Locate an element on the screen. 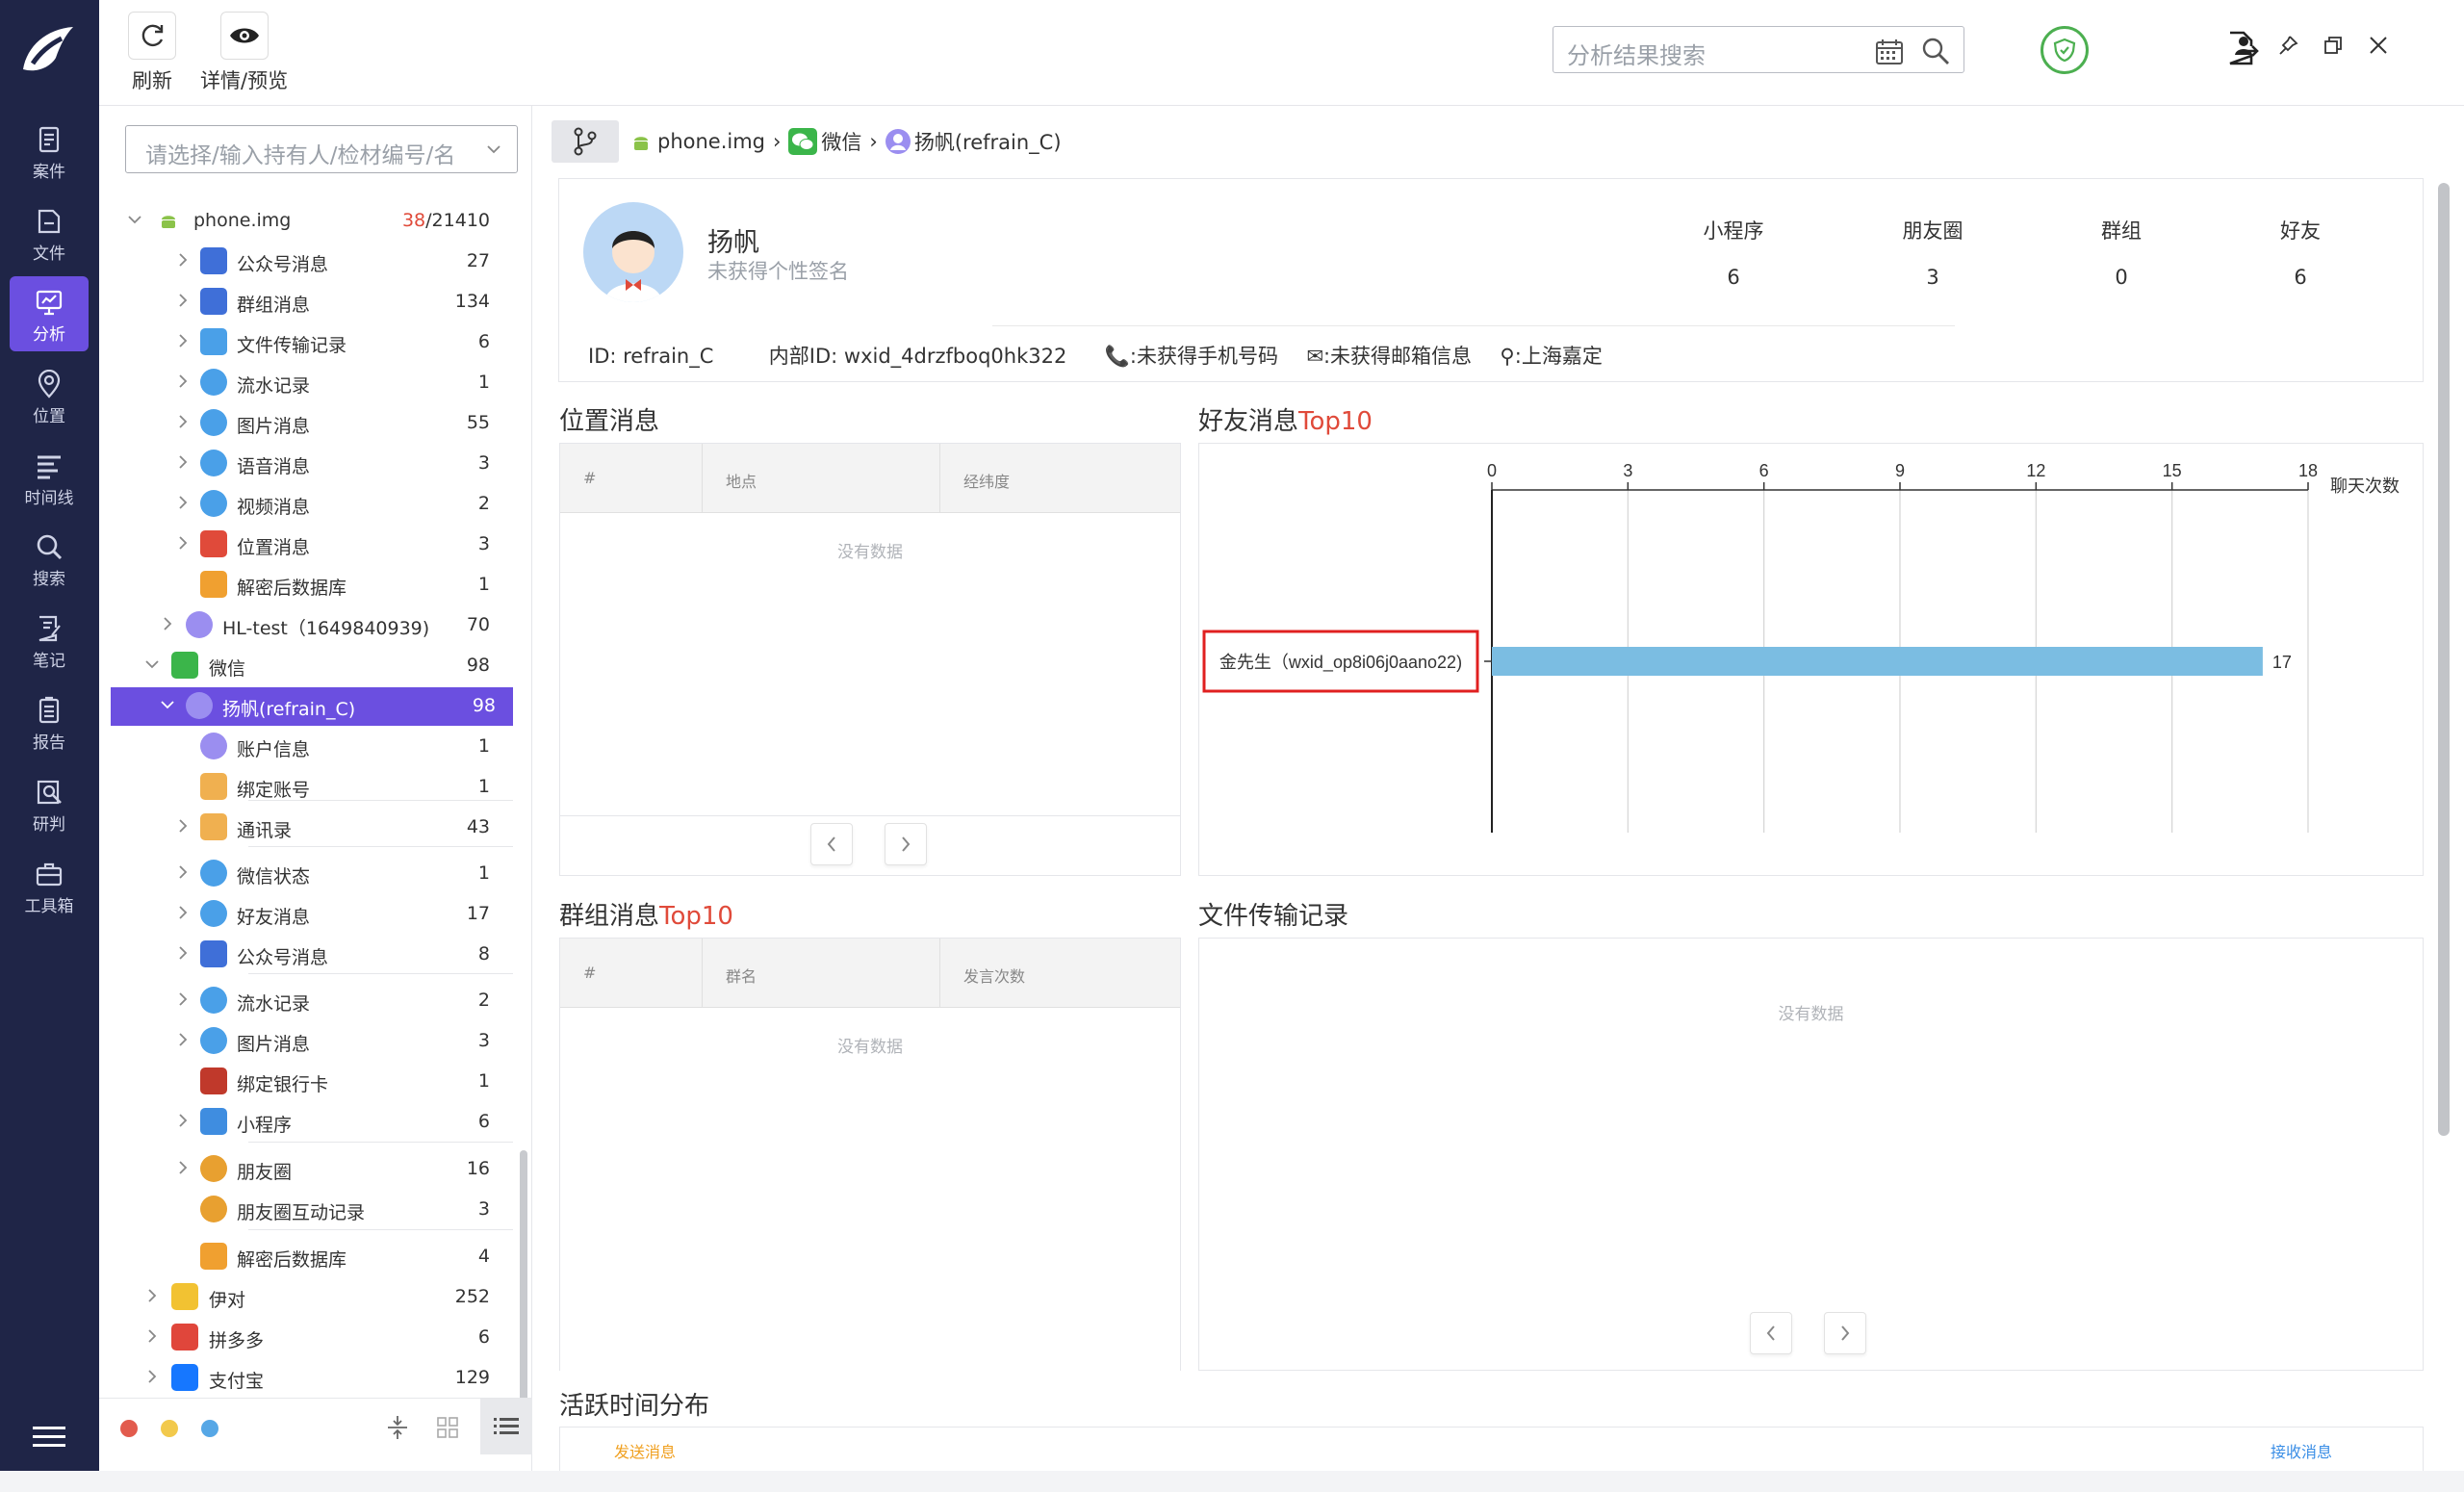  nav-item-note: 笔记 is located at coordinates (49, 640).